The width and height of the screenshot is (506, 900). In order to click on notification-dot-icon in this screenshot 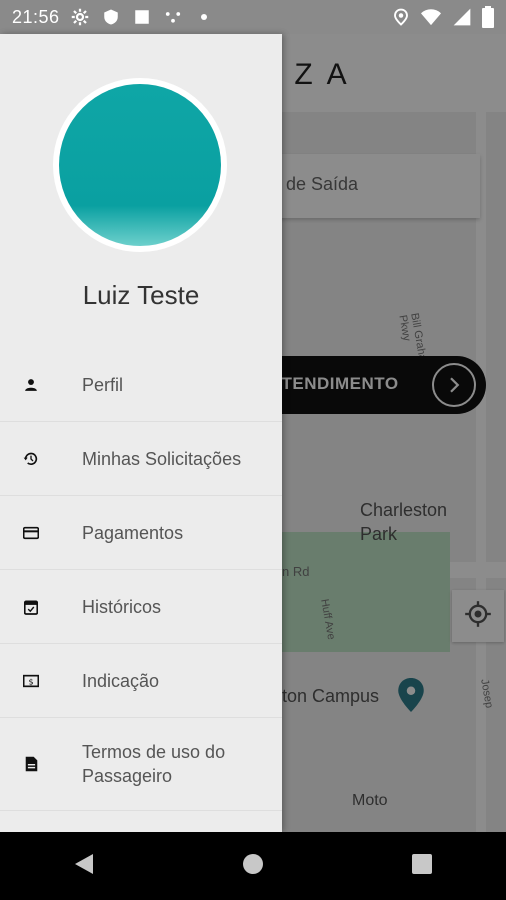, I will do `click(204, 17)`.